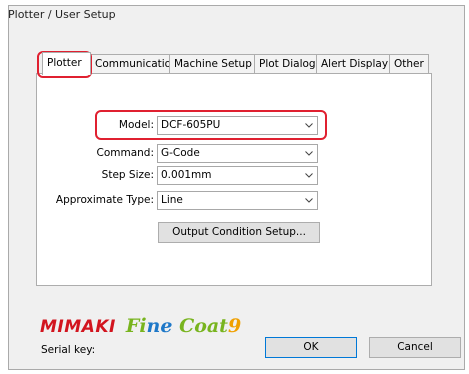 The image size is (469, 374). Describe the element at coordinates (285, 64) in the screenshot. I see `tab-plot-dialog: Plot Dialog` at that location.